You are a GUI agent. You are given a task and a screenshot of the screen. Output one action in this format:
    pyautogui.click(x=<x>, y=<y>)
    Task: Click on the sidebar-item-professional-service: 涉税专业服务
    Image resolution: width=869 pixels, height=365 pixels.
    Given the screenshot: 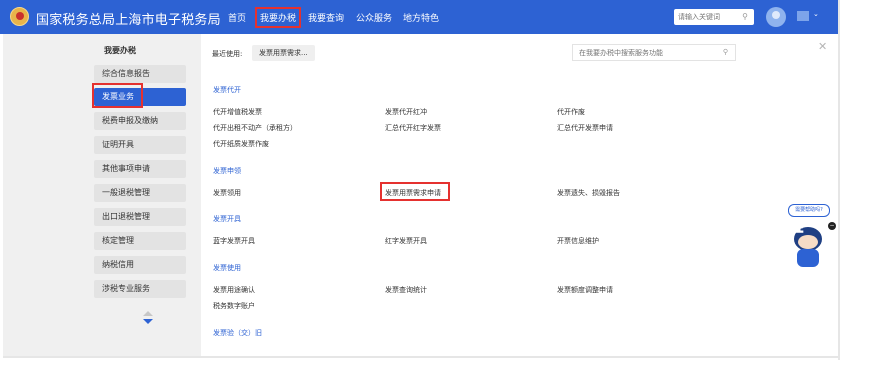 What is the action you would take?
    pyautogui.click(x=140, y=289)
    